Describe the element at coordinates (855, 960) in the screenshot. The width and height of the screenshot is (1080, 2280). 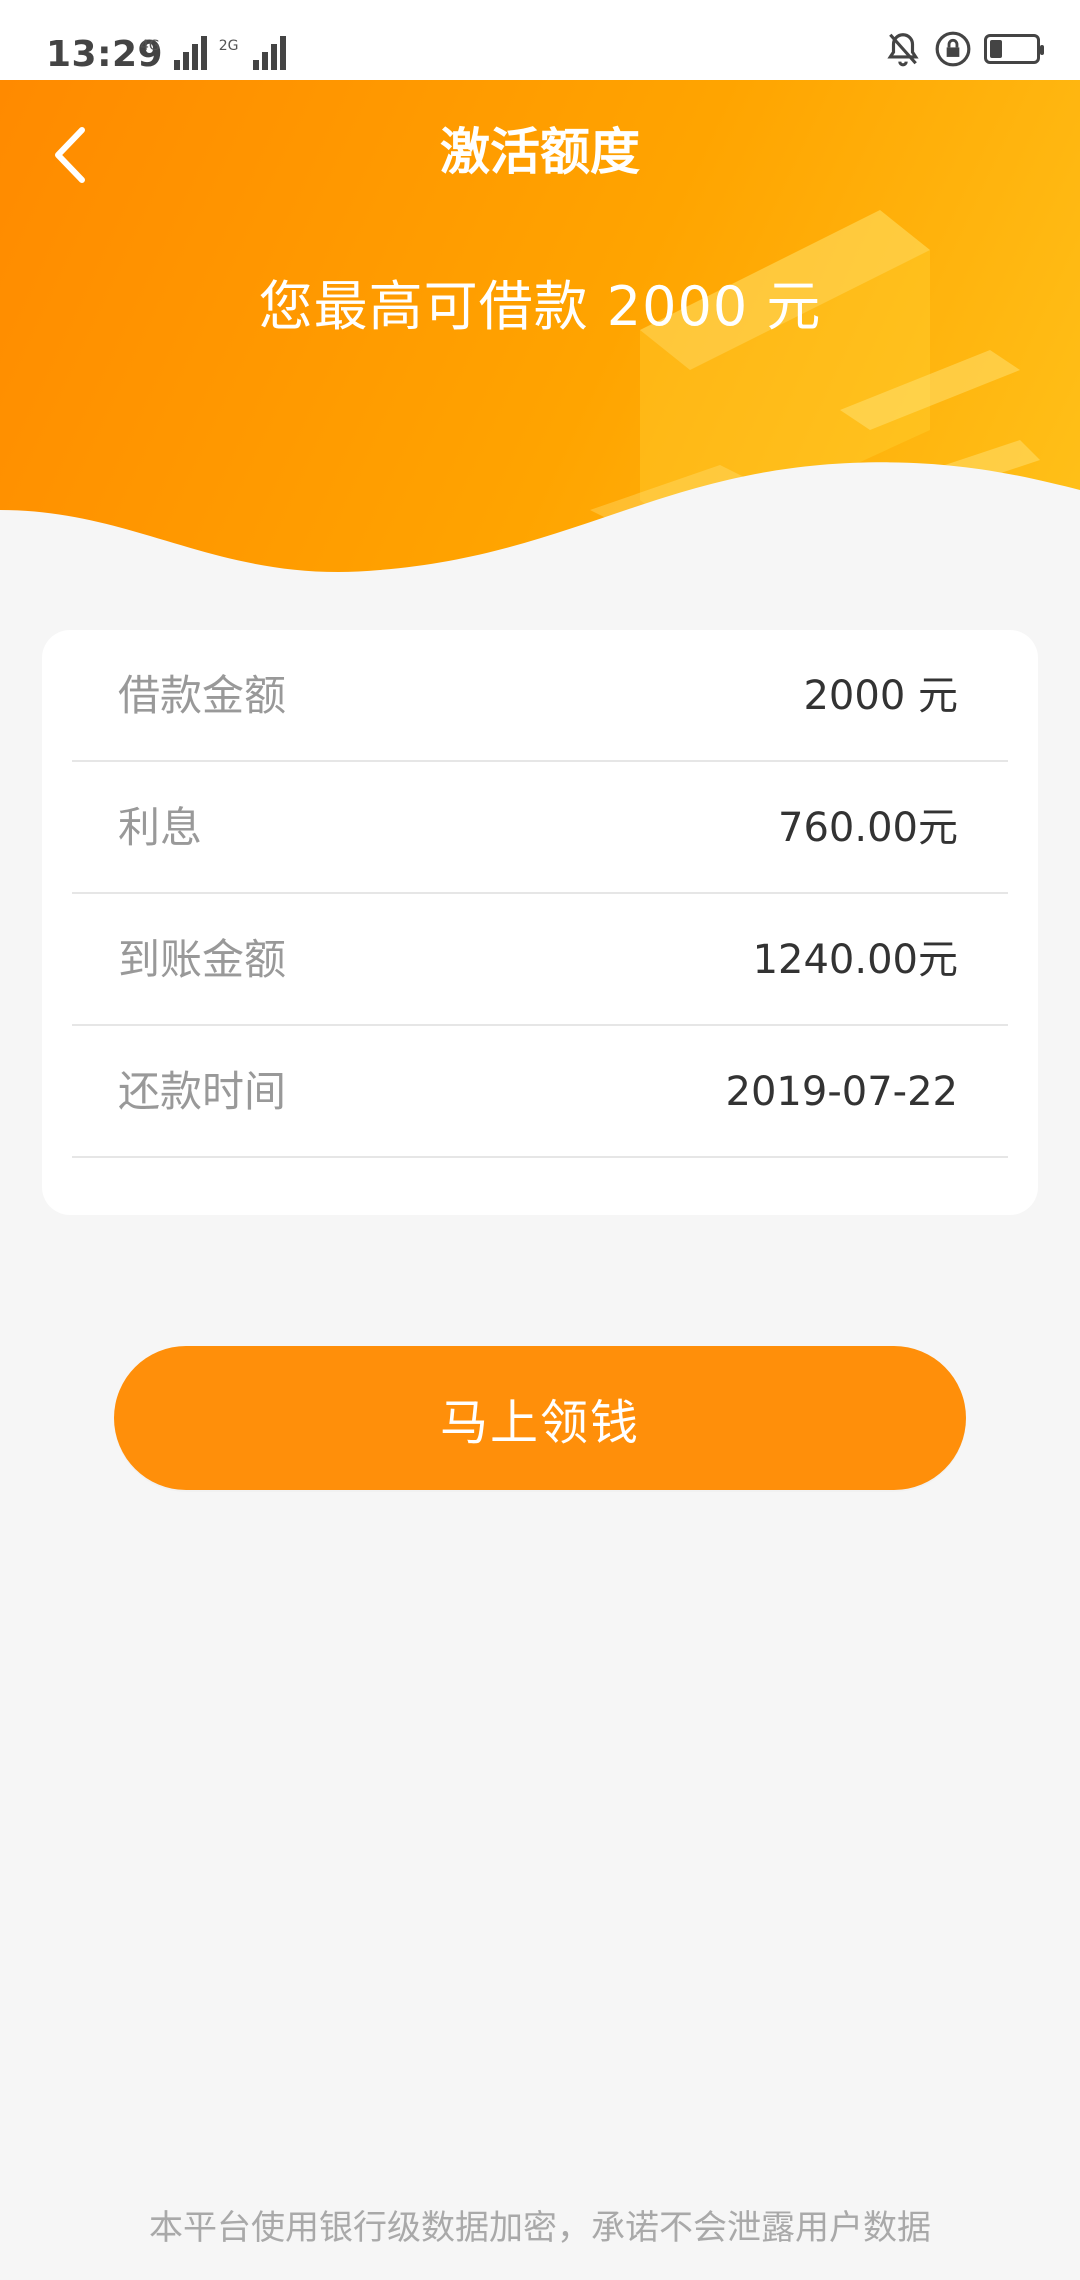
I see `row-value: 1240.00元` at that location.